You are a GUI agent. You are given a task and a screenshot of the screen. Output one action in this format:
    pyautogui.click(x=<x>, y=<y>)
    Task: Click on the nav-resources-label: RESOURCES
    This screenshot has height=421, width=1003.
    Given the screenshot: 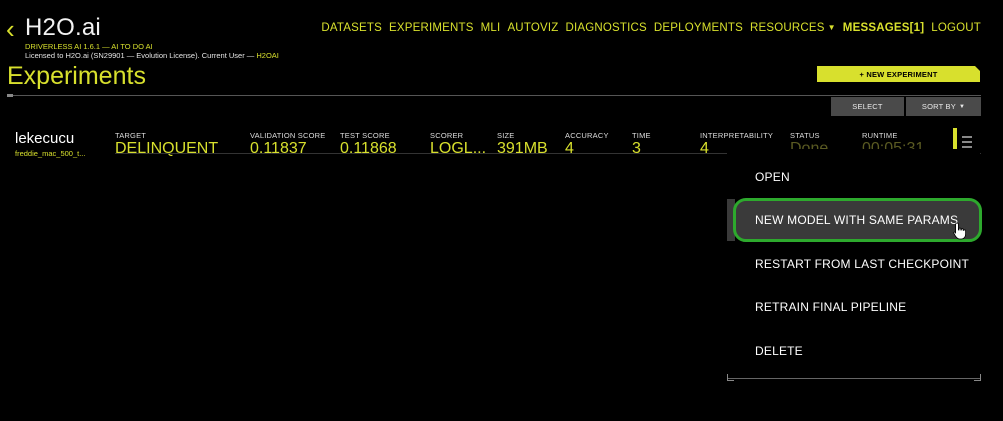 What is the action you would take?
    pyautogui.click(x=787, y=28)
    